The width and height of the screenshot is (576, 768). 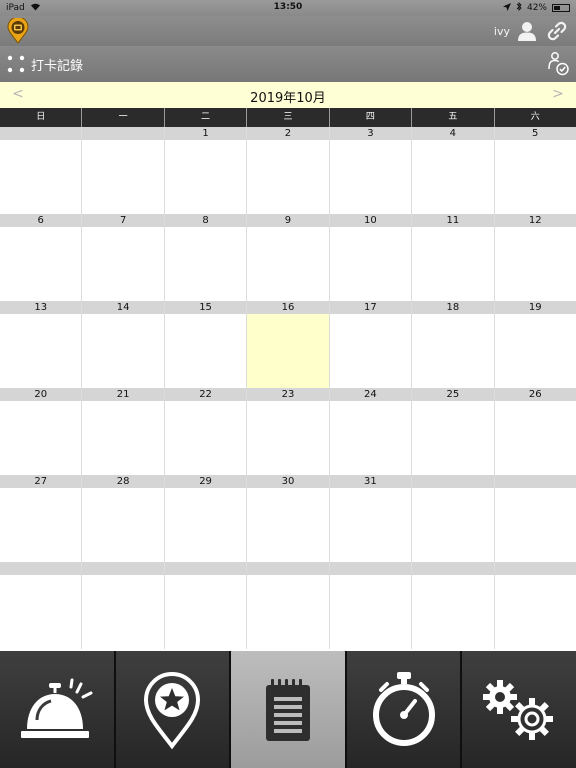 What do you see at coordinates (453, 170) in the screenshot?
I see `calendar-day: 4` at bounding box center [453, 170].